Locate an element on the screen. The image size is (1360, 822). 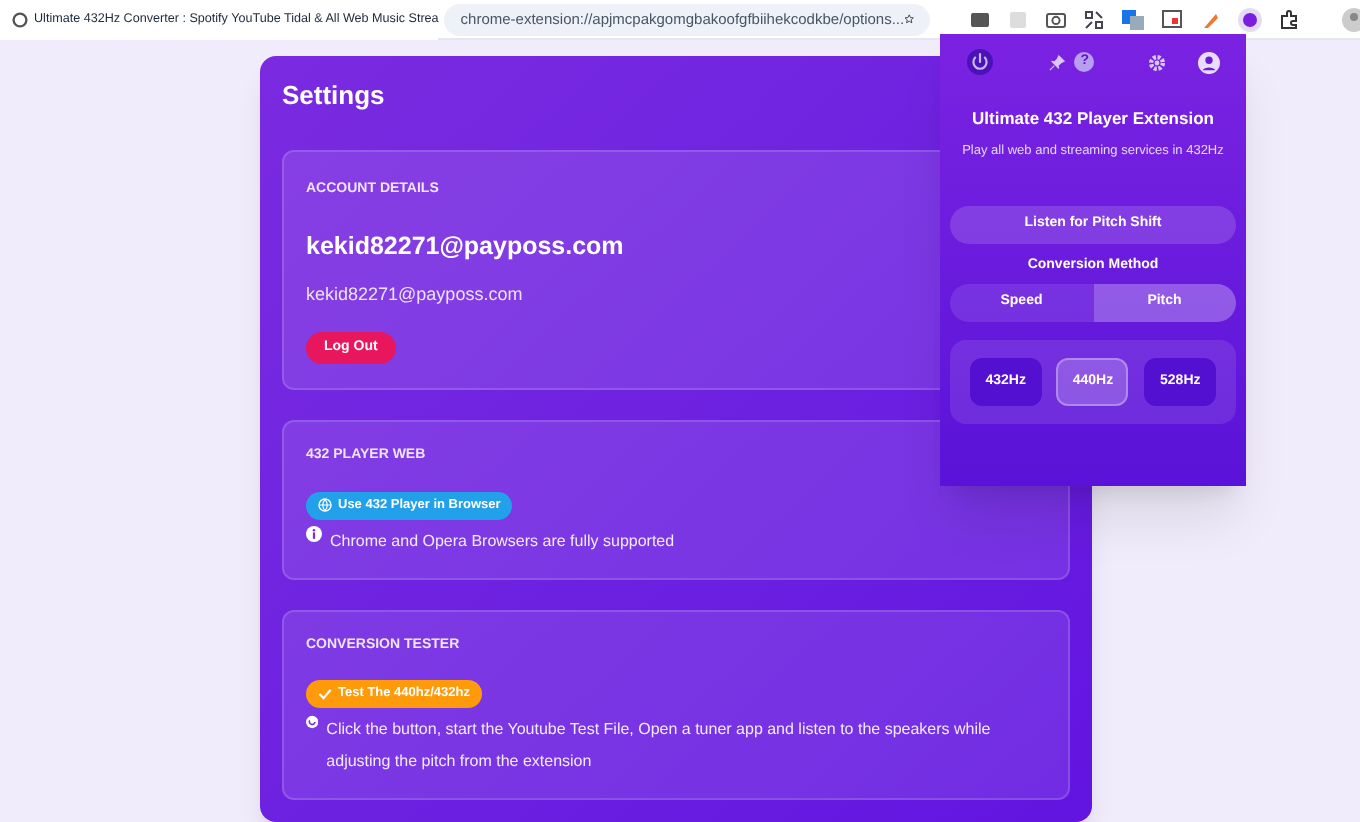
page-icon is located at coordinates (20, 19).